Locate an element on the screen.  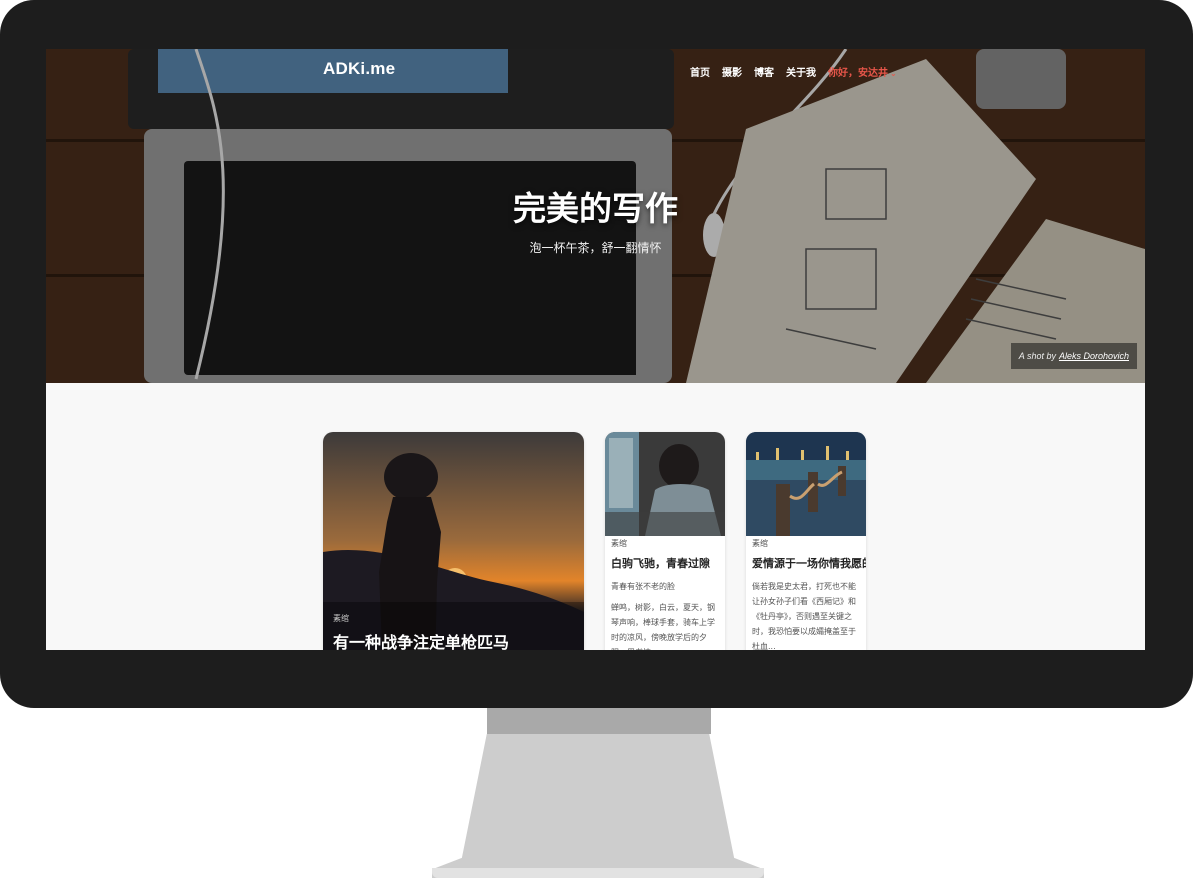
photo-credit-author-link: Aleks Dorohovich is located at coordinates (1094, 356).